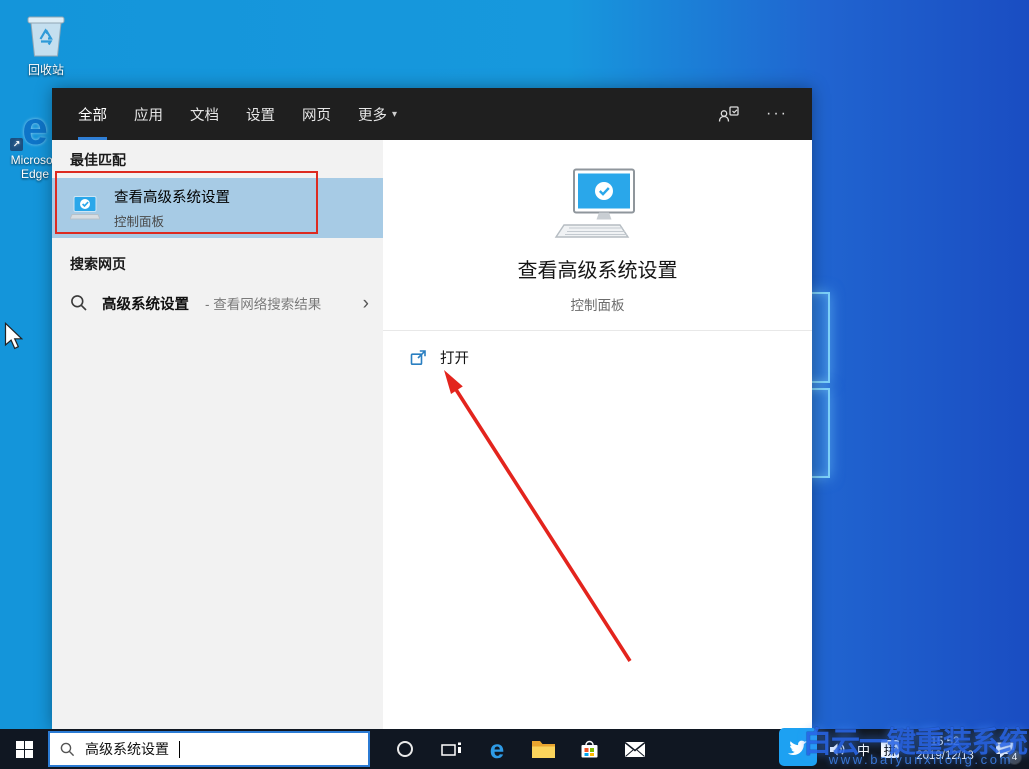  I want to click on feedback-icon, so click(729, 114).